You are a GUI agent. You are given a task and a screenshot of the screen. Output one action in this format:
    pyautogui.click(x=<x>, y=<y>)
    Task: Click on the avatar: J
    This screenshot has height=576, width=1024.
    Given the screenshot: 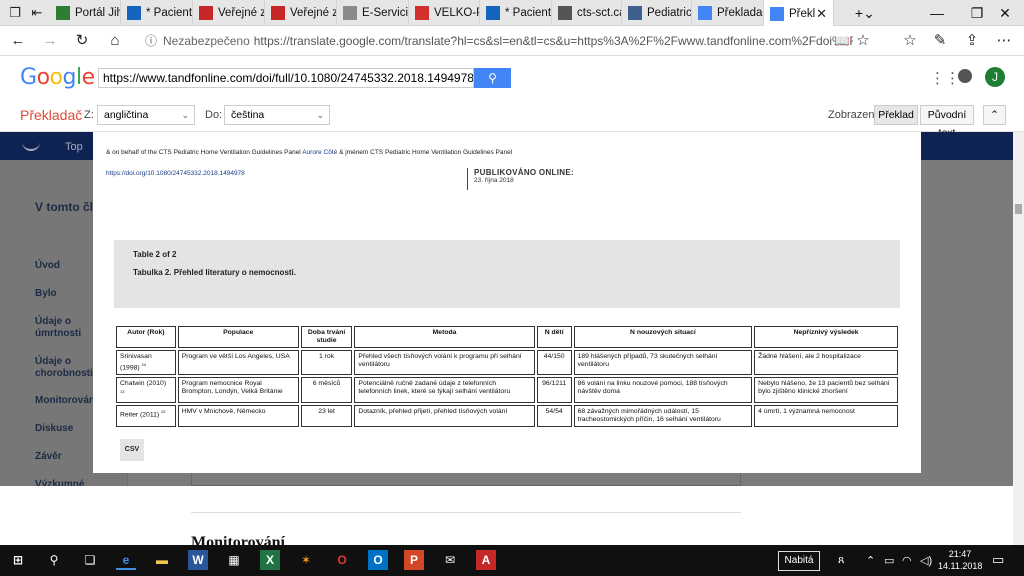 What is the action you would take?
    pyautogui.click(x=995, y=77)
    